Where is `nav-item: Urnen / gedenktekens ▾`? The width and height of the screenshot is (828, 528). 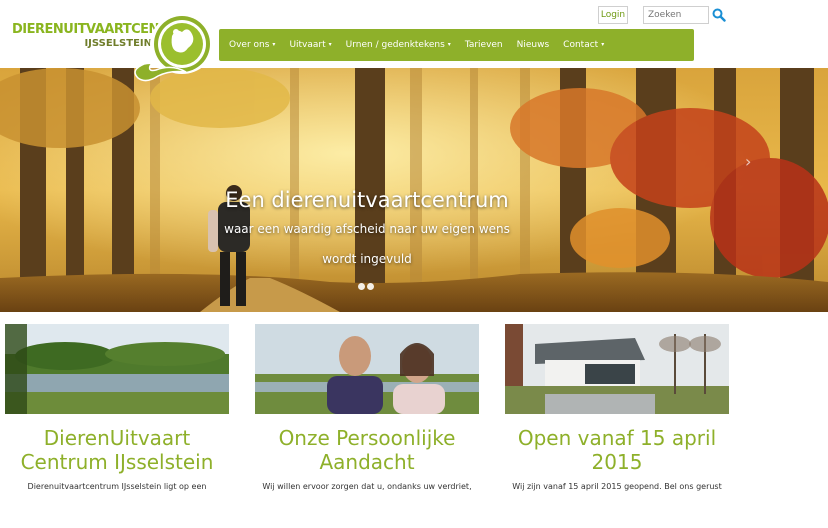 nav-item: Urnen / gedenktekens ▾ is located at coordinates (398, 45).